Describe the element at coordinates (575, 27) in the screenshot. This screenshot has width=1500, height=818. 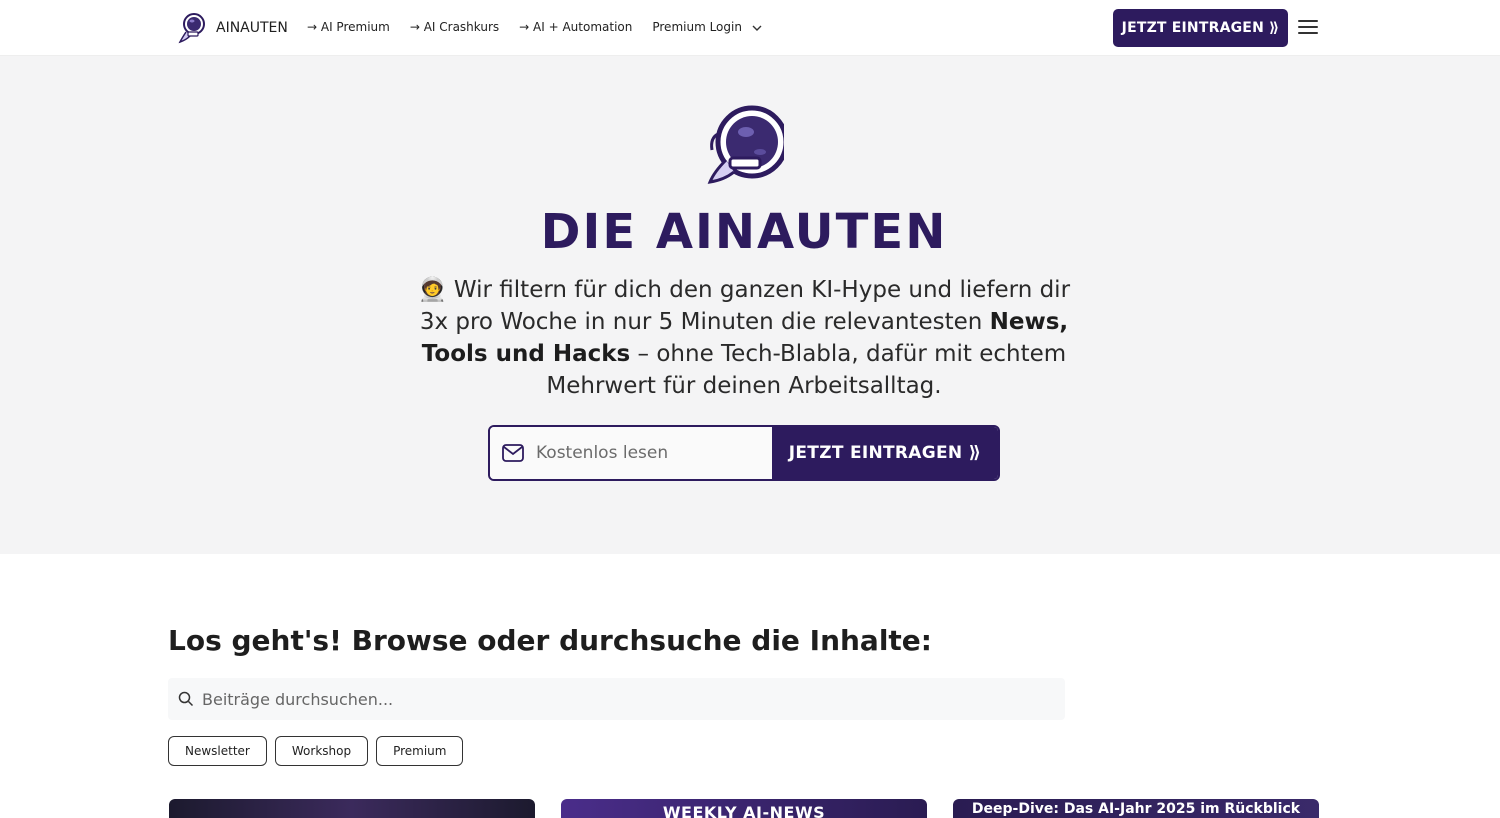
I see `nav-ai-automation: → AI + Automation` at that location.